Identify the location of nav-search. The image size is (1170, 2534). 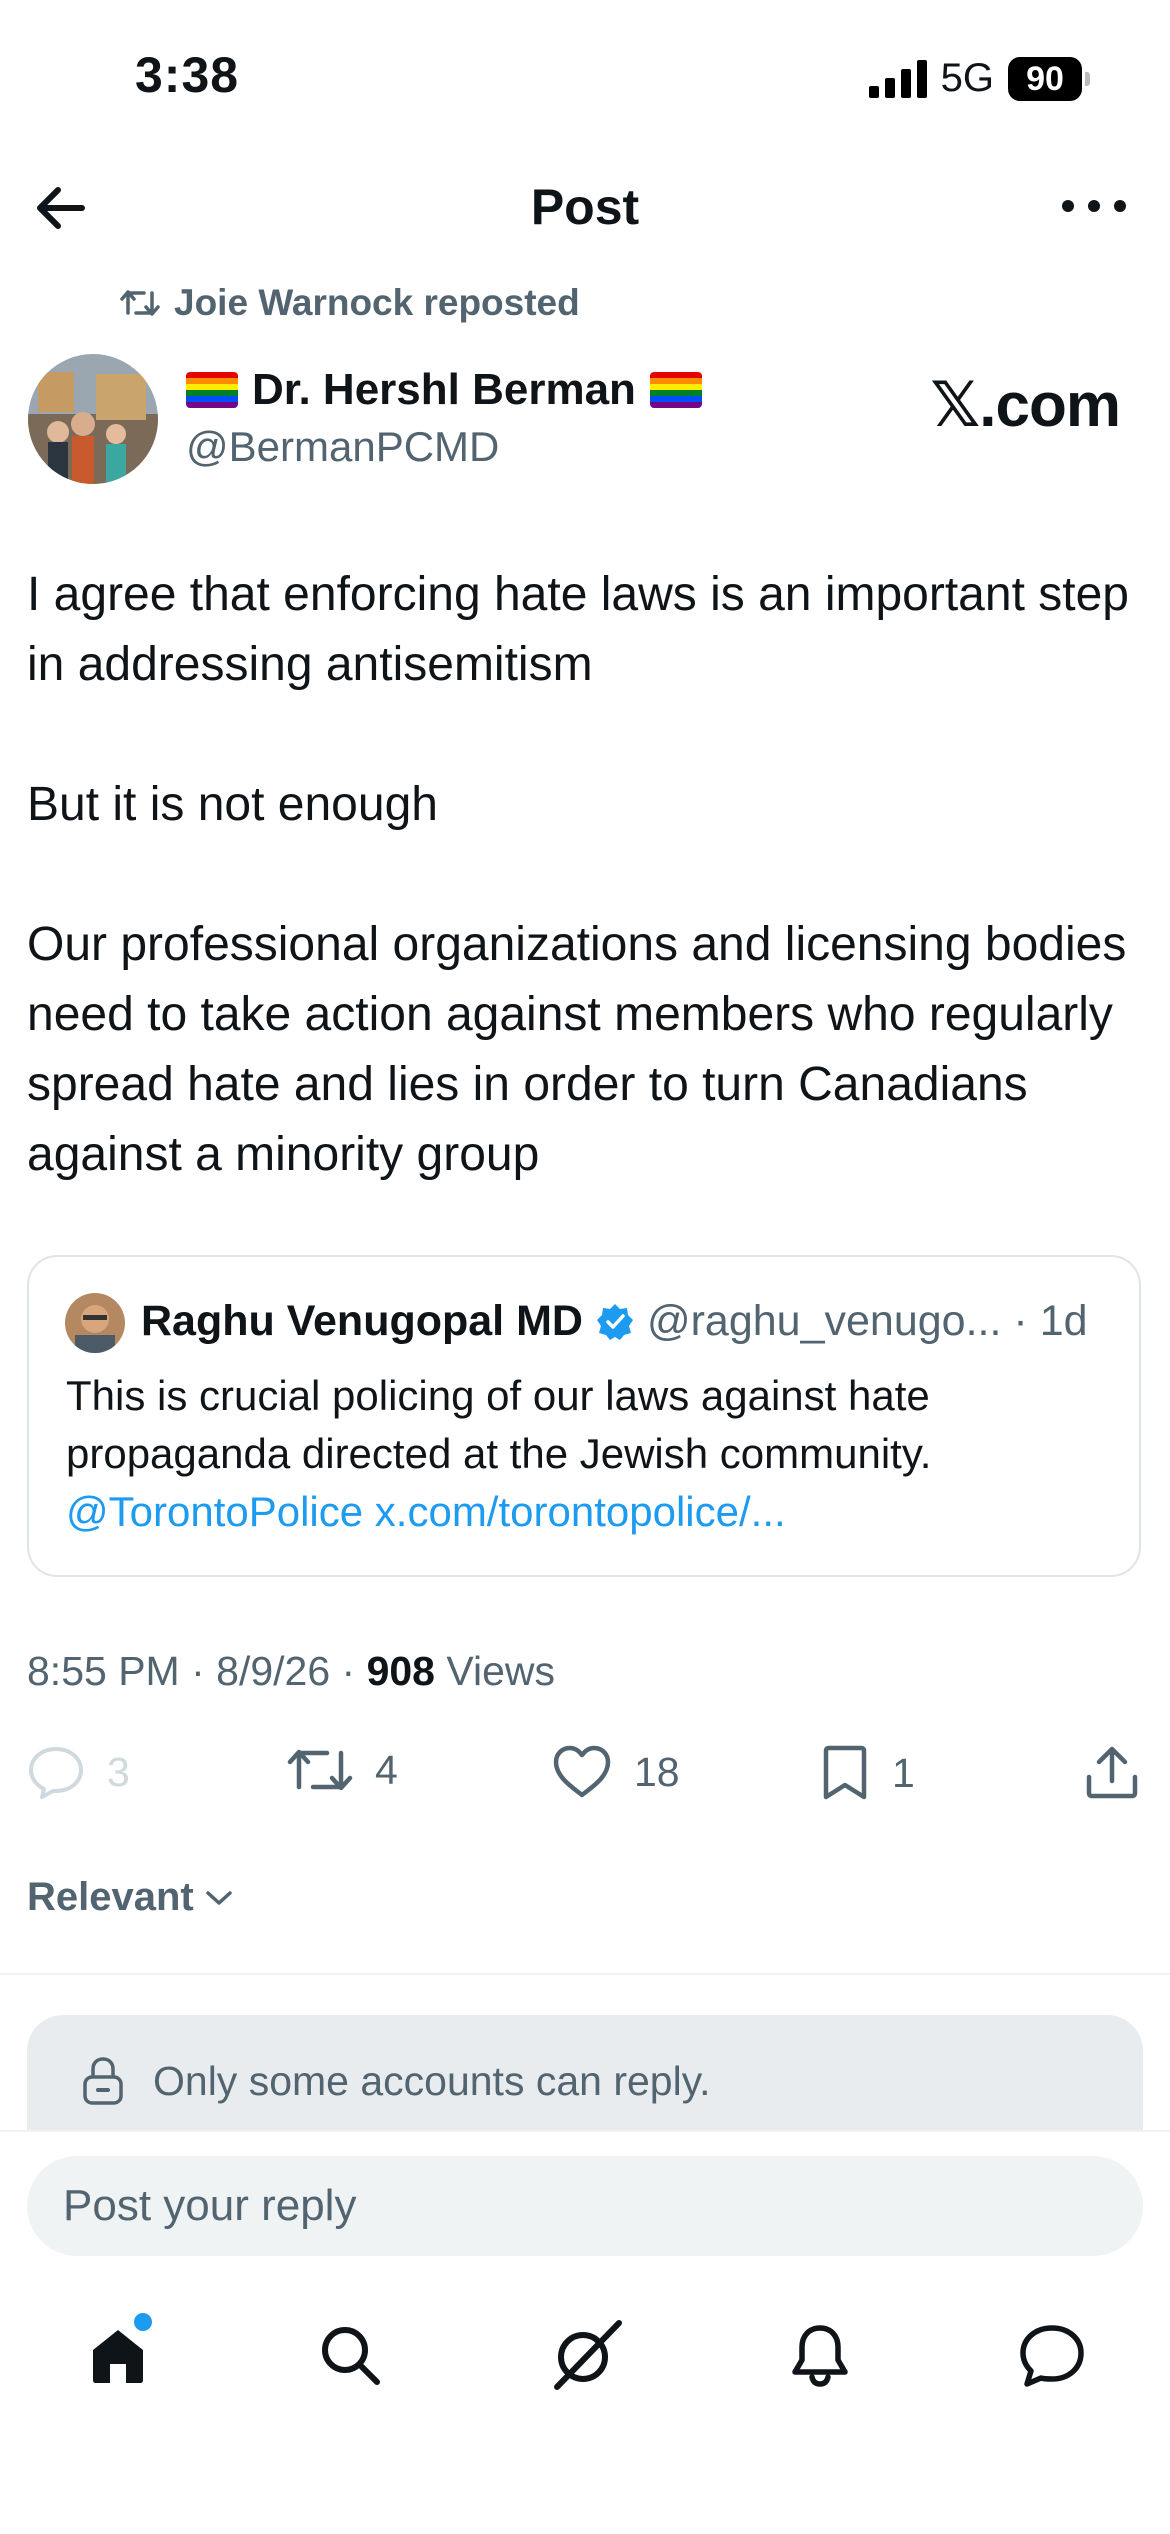
(350, 2355).